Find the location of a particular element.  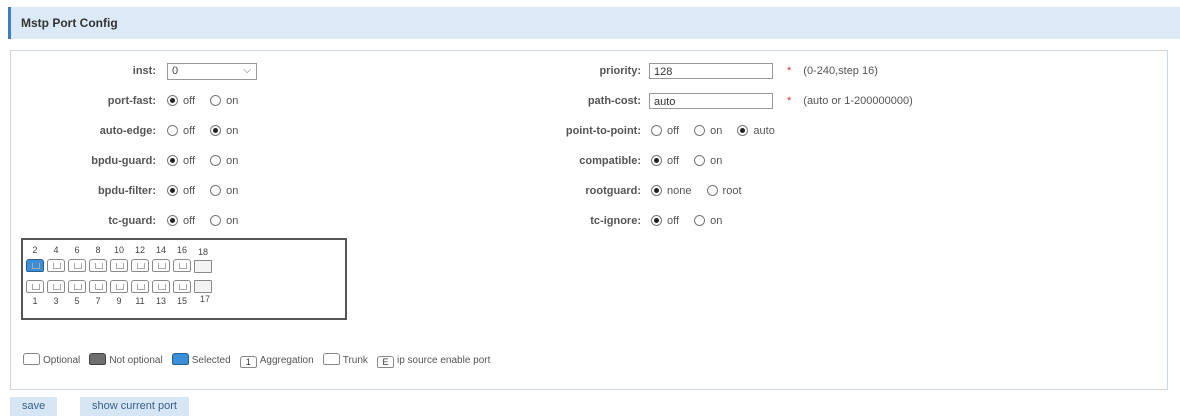

bpdu-filter-row: bpdu-filter: off on is located at coordinates (291, 191).